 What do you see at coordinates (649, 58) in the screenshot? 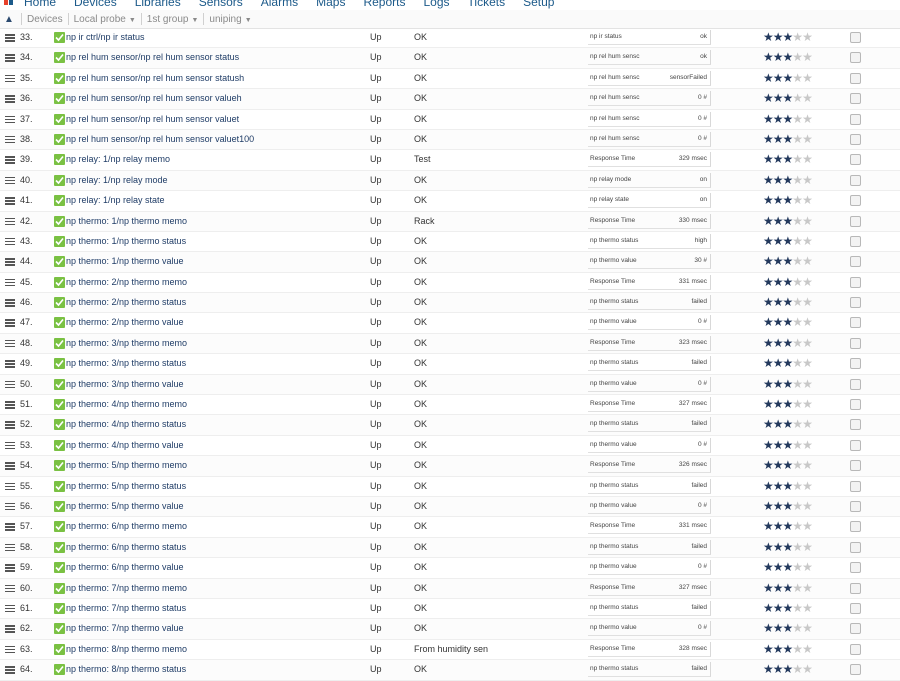
I see `last-value-gauge: np rel hum sensc ok` at bounding box center [649, 58].